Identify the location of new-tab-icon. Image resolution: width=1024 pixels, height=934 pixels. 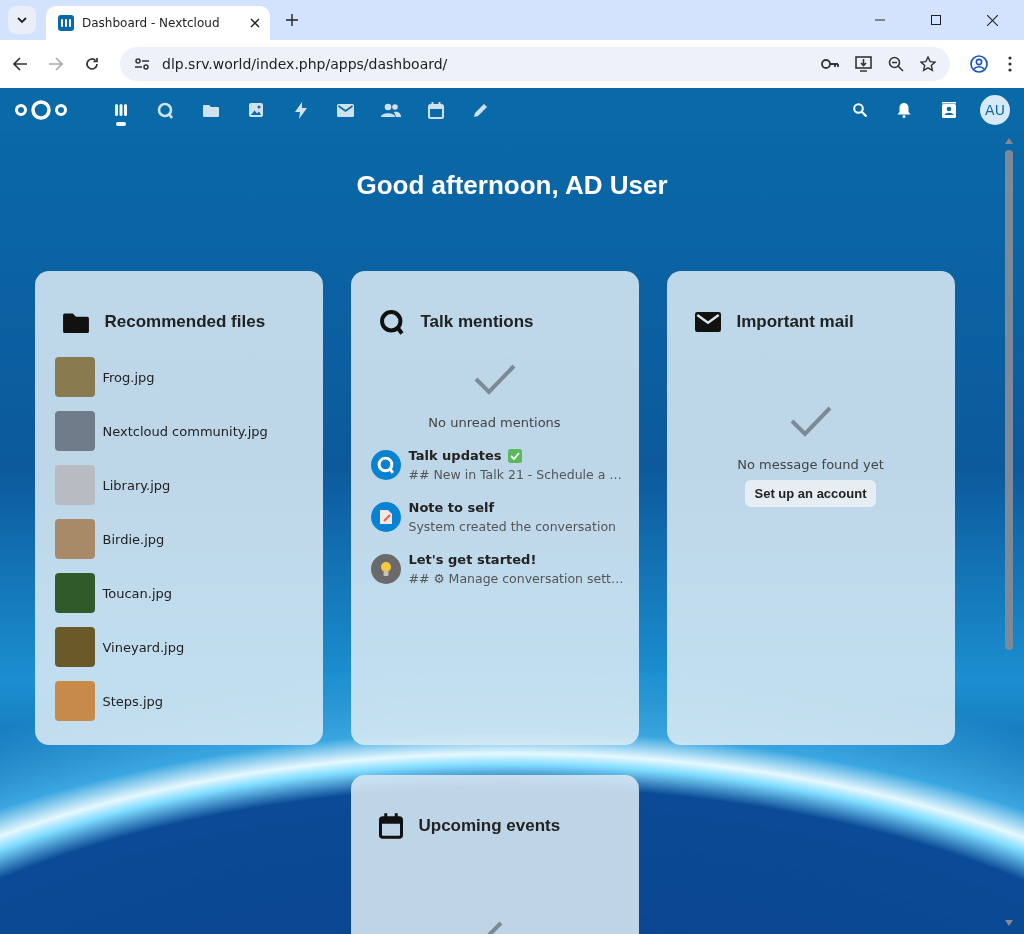
(292, 20).